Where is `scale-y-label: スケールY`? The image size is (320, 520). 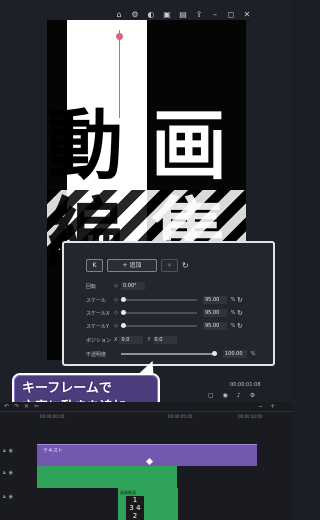
scale-y-label: スケールY is located at coordinates (98, 326).